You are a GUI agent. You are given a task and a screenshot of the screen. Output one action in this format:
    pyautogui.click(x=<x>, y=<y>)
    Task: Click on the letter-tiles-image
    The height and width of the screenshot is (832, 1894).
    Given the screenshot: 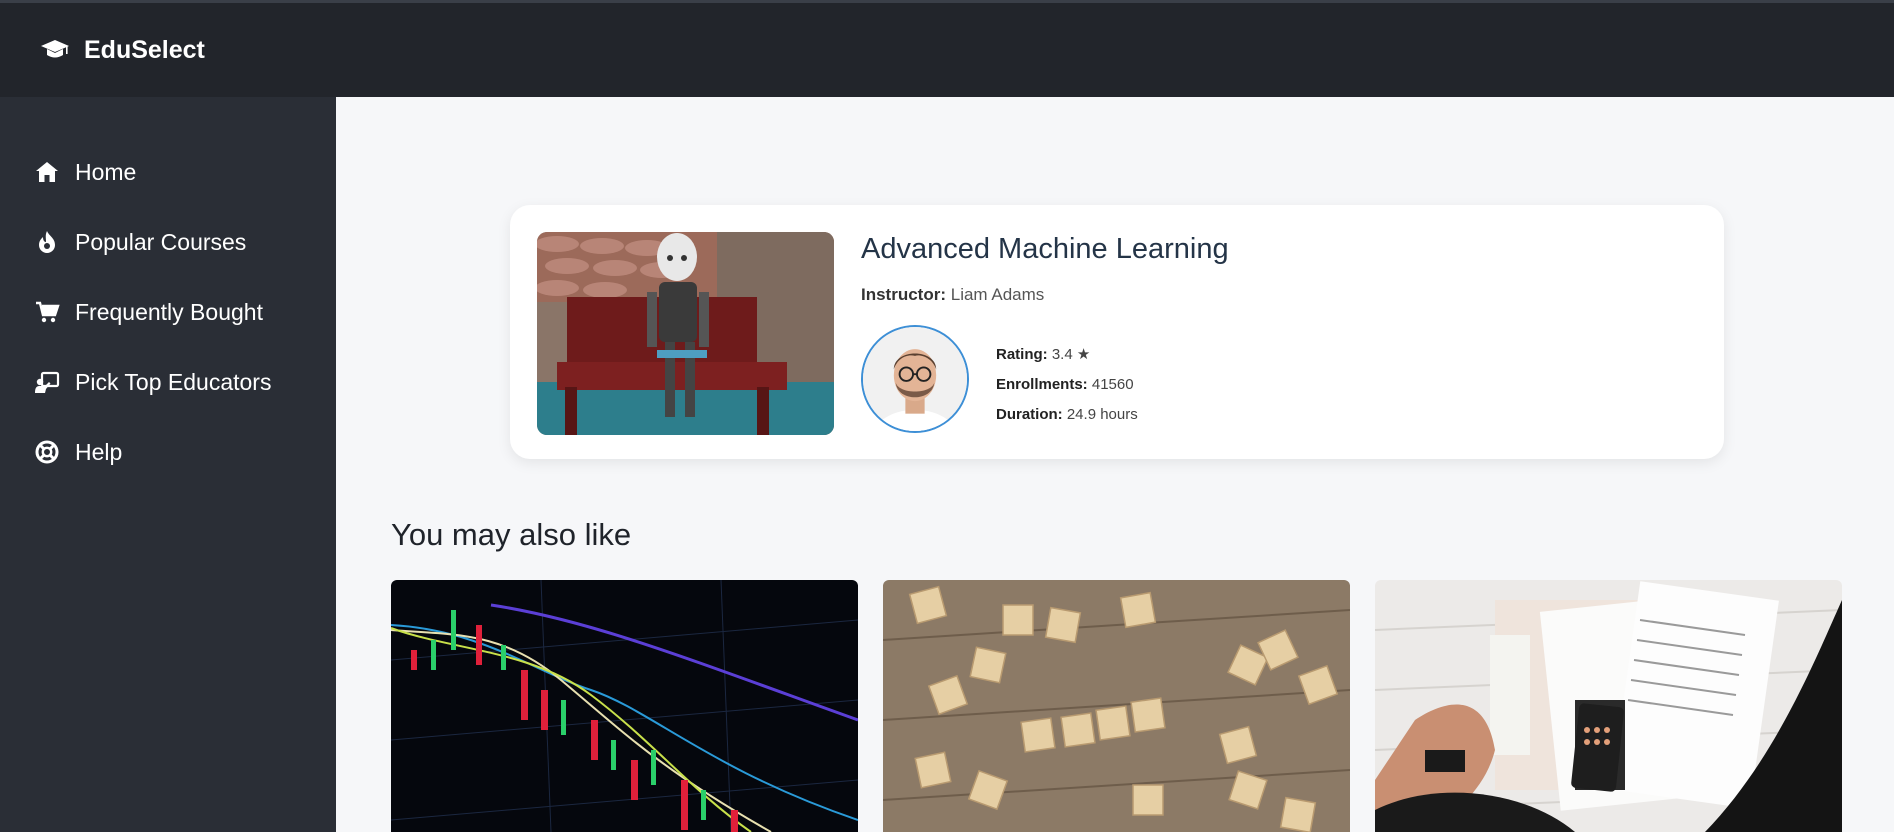 What is the action you would take?
    pyautogui.click(x=1116, y=706)
    